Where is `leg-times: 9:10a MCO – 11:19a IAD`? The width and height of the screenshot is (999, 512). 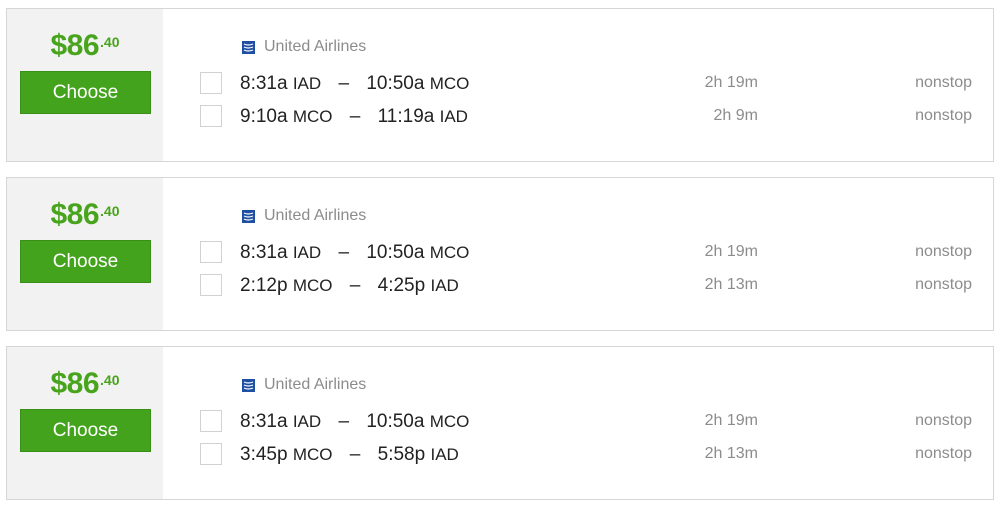
leg-times: 9:10a MCO – 11:19a IAD is located at coordinates (354, 117).